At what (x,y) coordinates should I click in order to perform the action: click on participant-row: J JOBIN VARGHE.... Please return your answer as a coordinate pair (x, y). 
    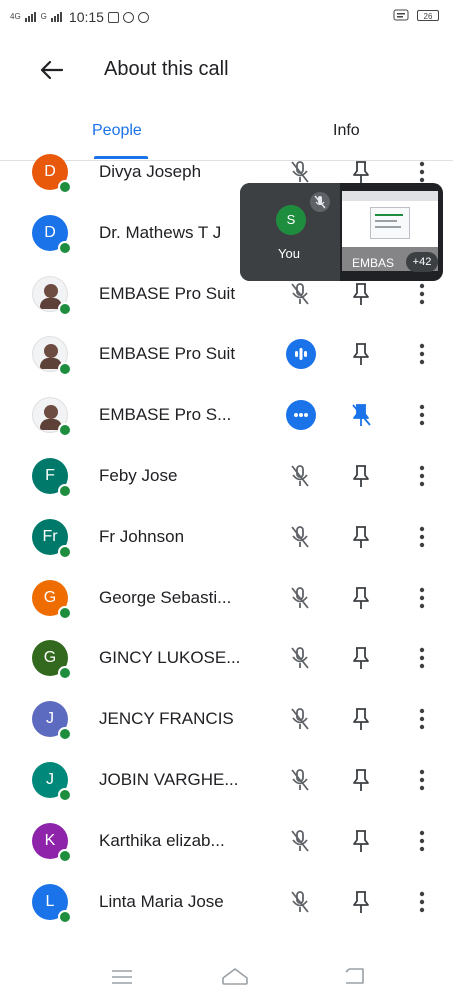
    Looking at the image, I should click on (226, 780).